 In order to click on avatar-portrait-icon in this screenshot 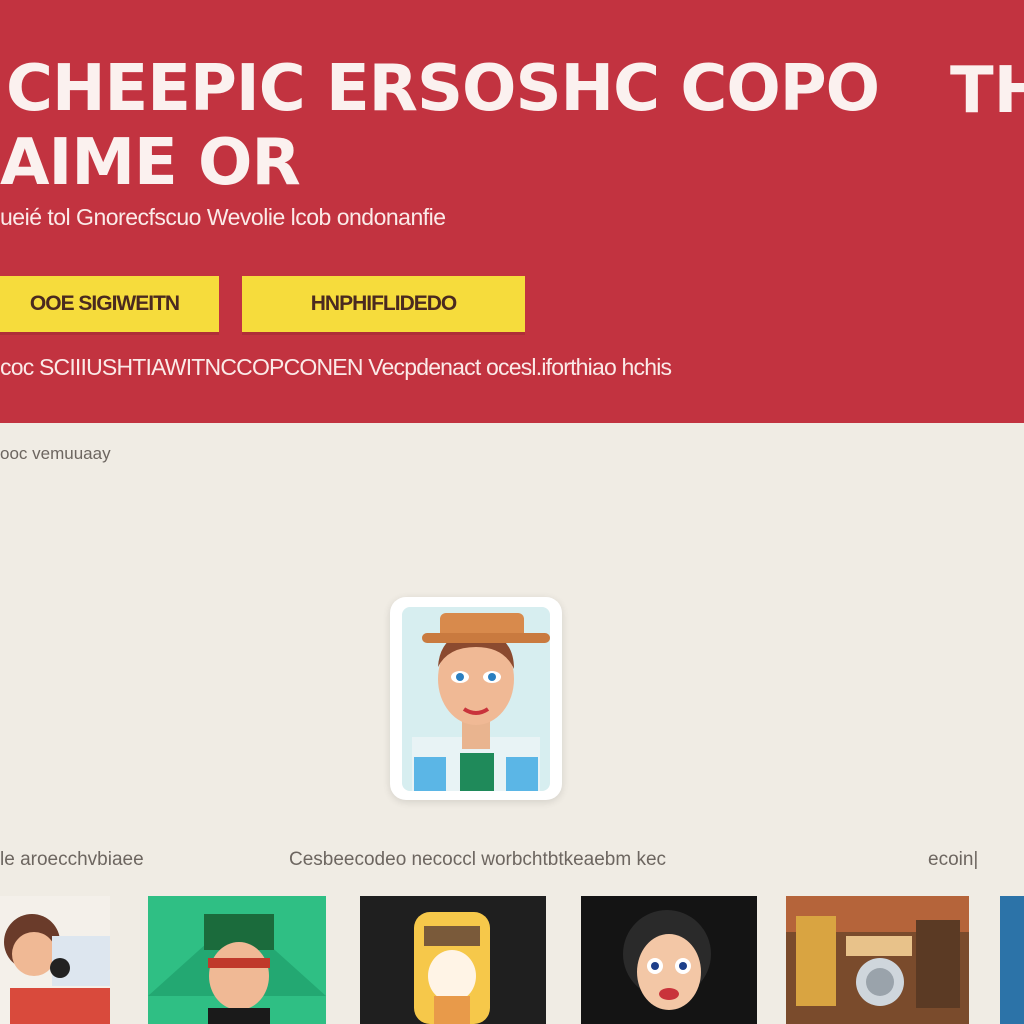, I will do `click(476, 699)`.